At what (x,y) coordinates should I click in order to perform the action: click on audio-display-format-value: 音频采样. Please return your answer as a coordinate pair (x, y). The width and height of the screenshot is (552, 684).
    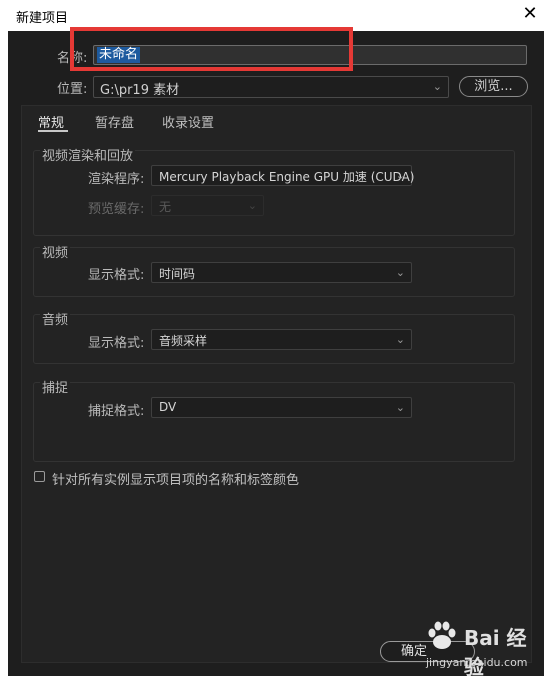
    Looking at the image, I should click on (183, 341).